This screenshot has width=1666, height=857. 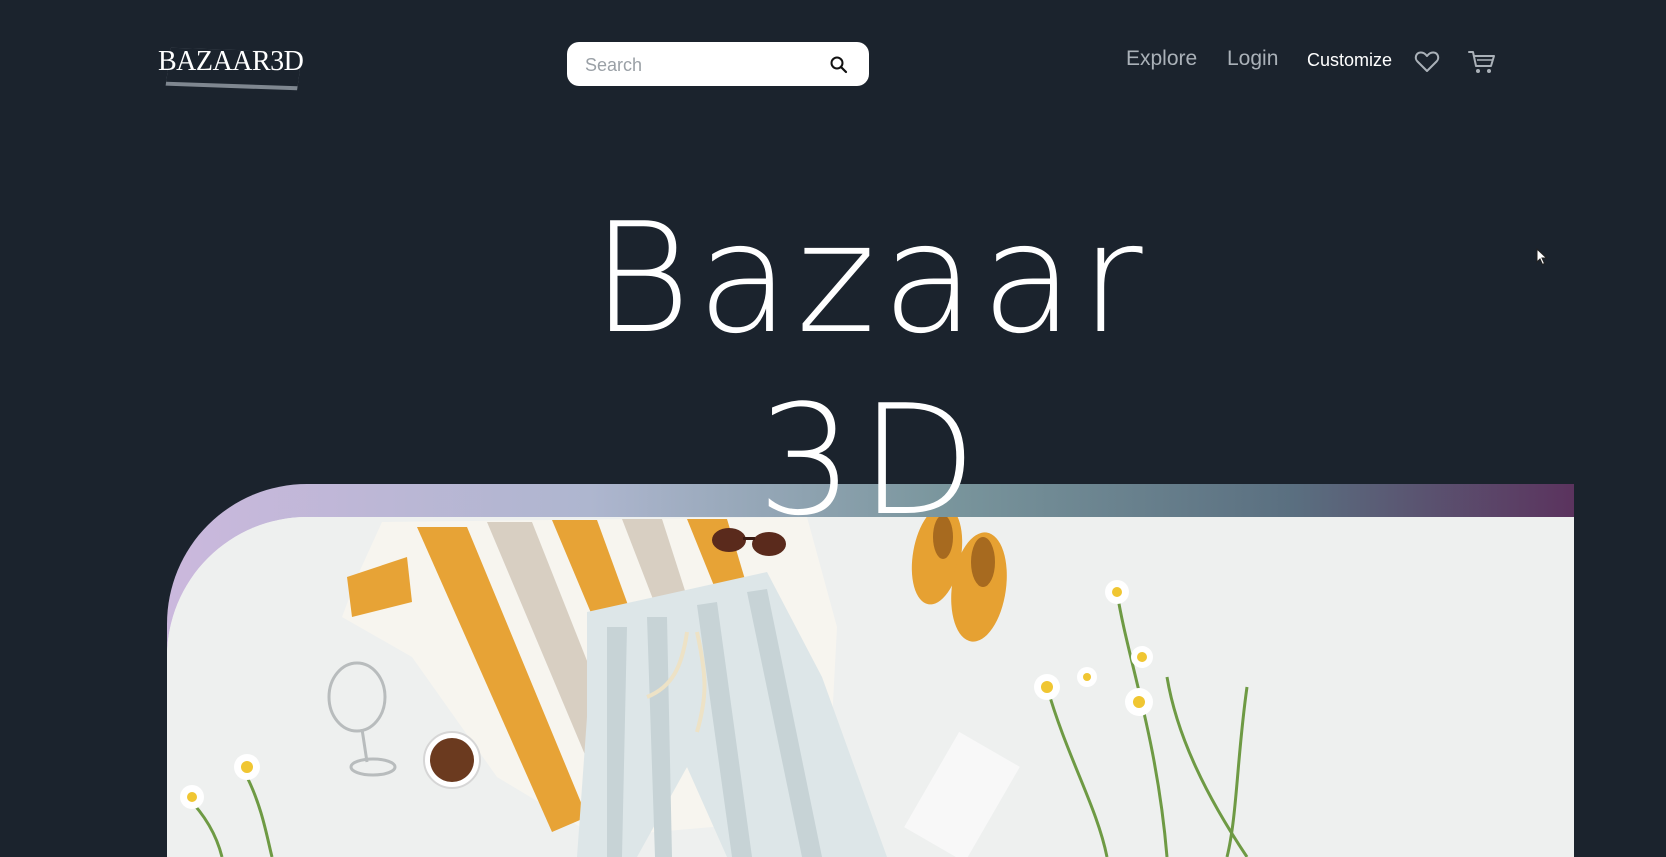 What do you see at coordinates (870, 460) in the screenshot?
I see `hero-title-line2: 3D` at bounding box center [870, 460].